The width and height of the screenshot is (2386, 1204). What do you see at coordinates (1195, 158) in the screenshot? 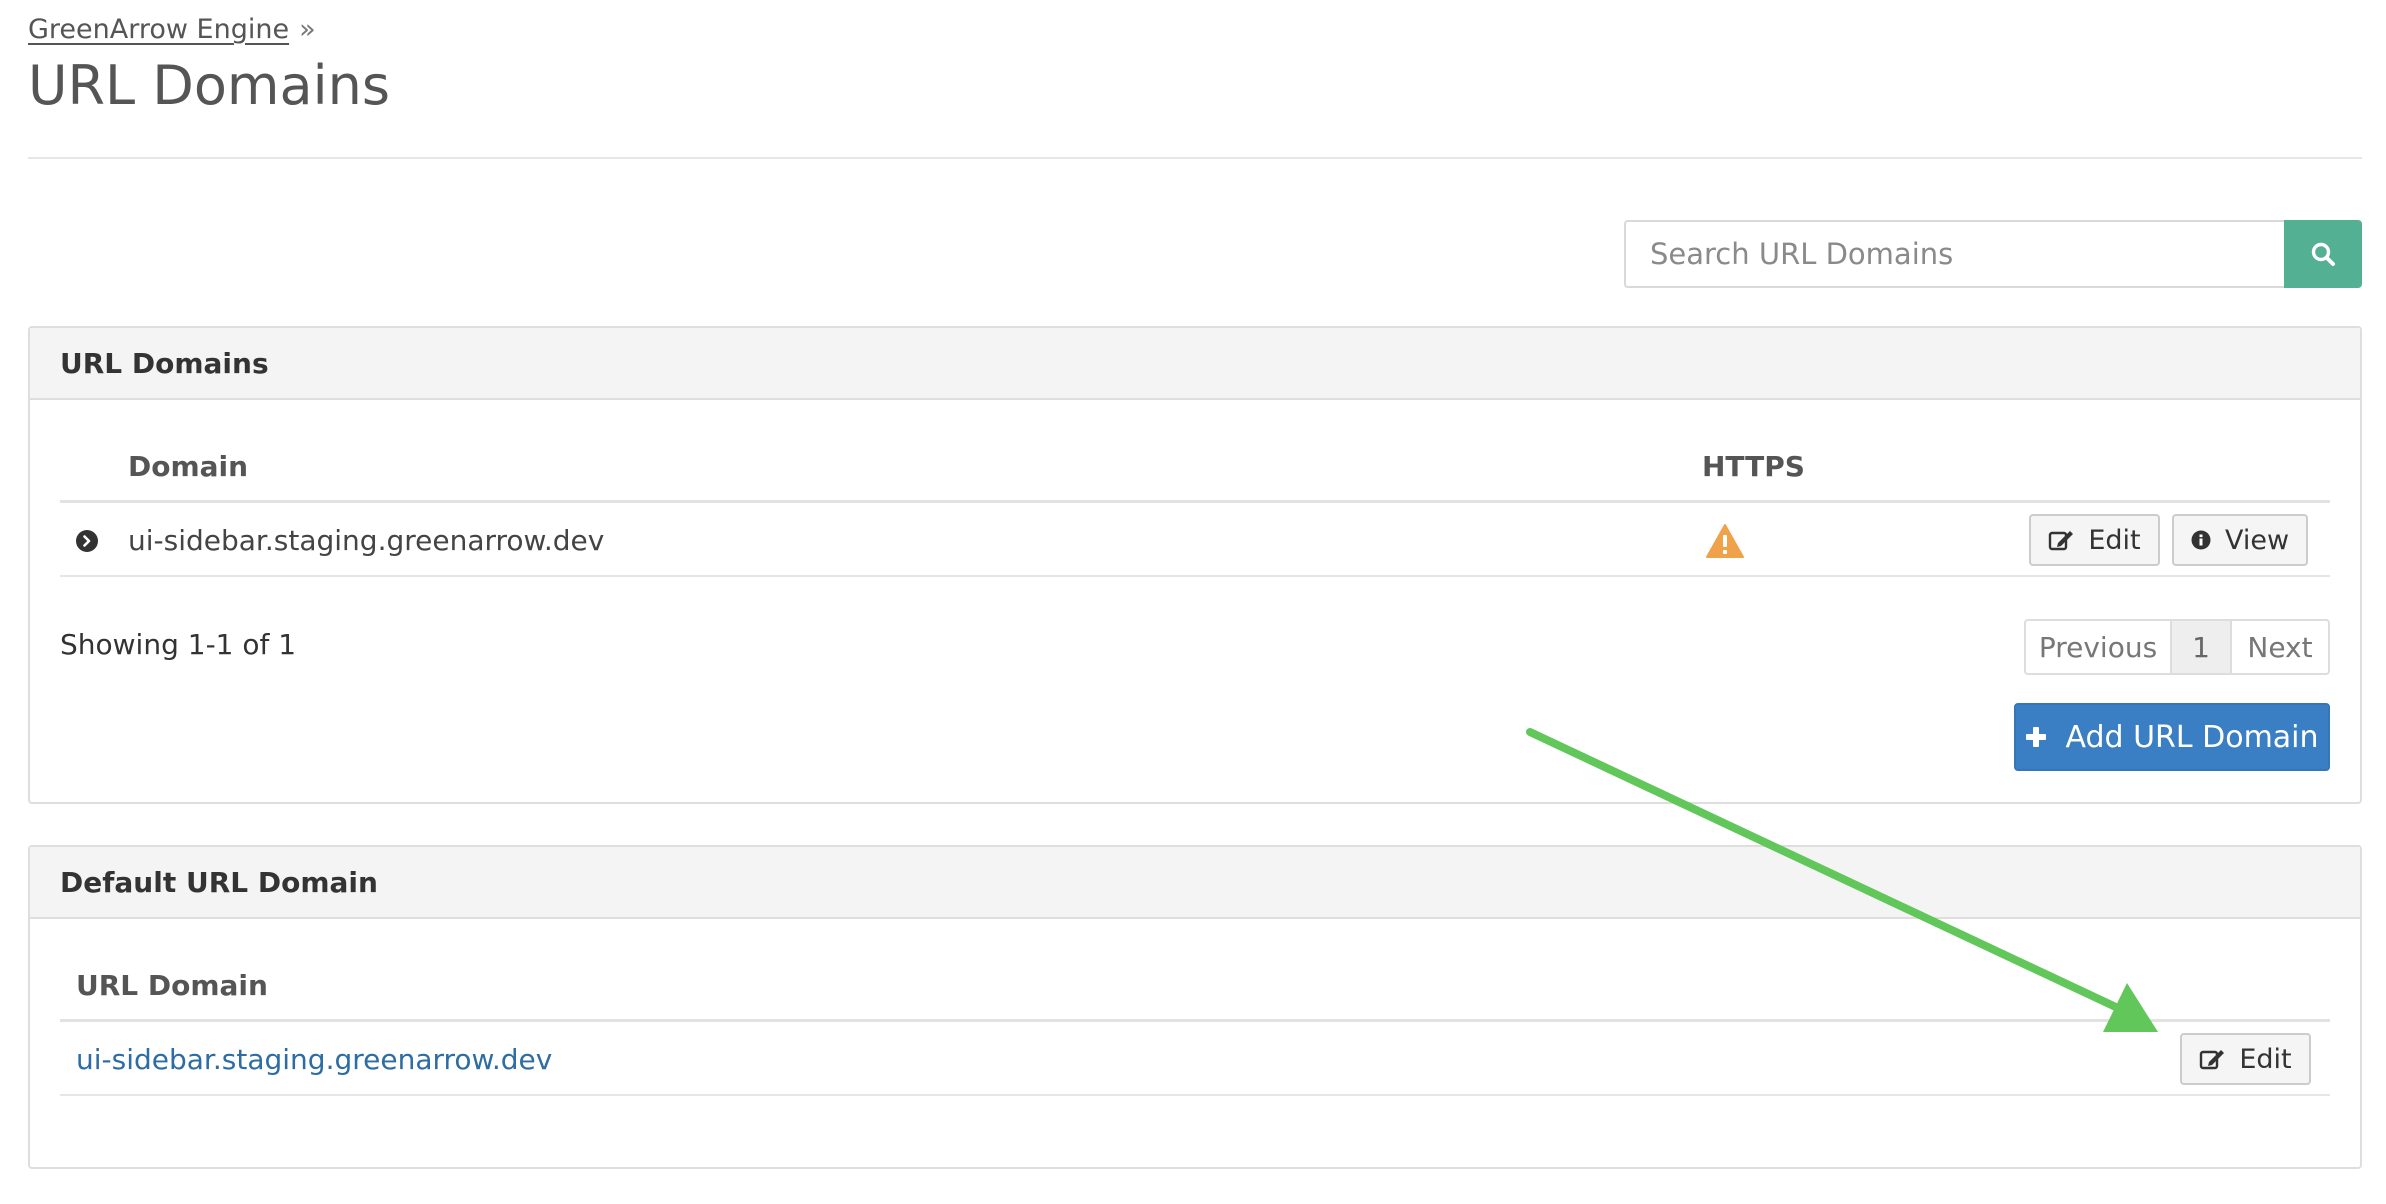
I see `title-divider` at bounding box center [1195, 158].